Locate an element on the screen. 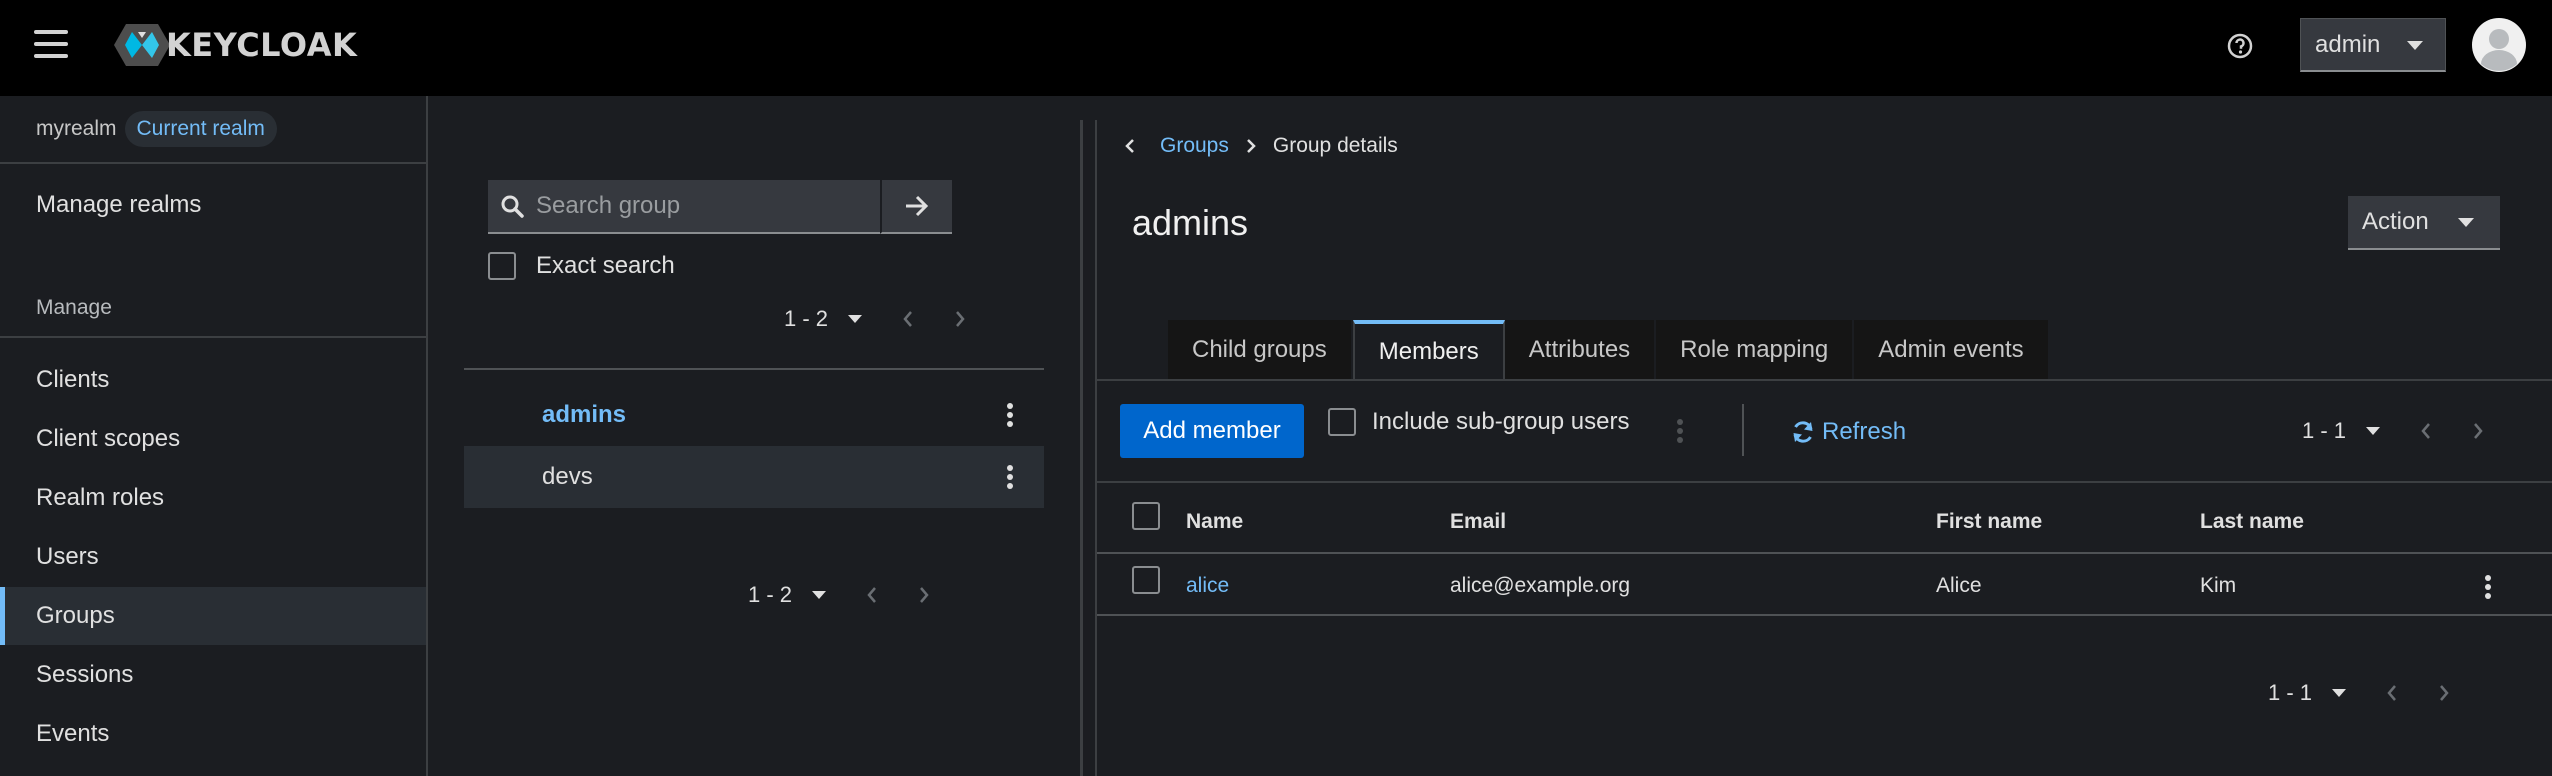  member-last-name: Kim is located at coordinates (2218, 585).